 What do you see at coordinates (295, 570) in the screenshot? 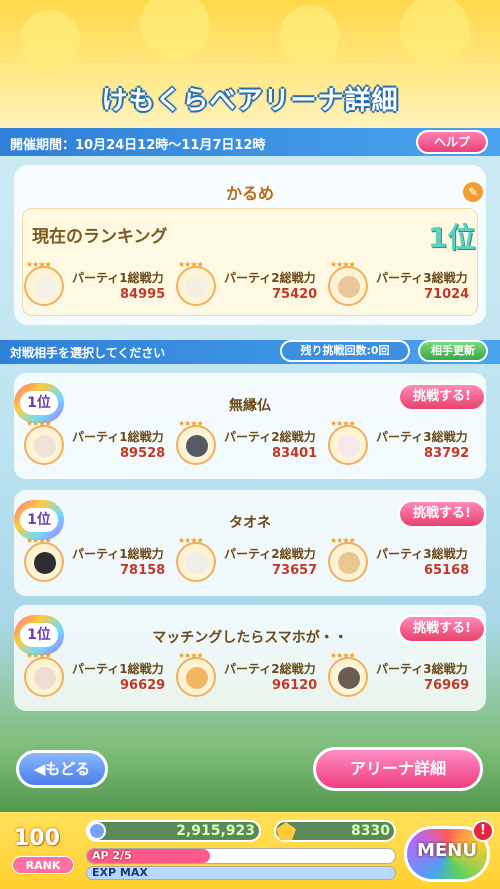
I see `party-power-value: 73657` at bounding box center [295, 570].